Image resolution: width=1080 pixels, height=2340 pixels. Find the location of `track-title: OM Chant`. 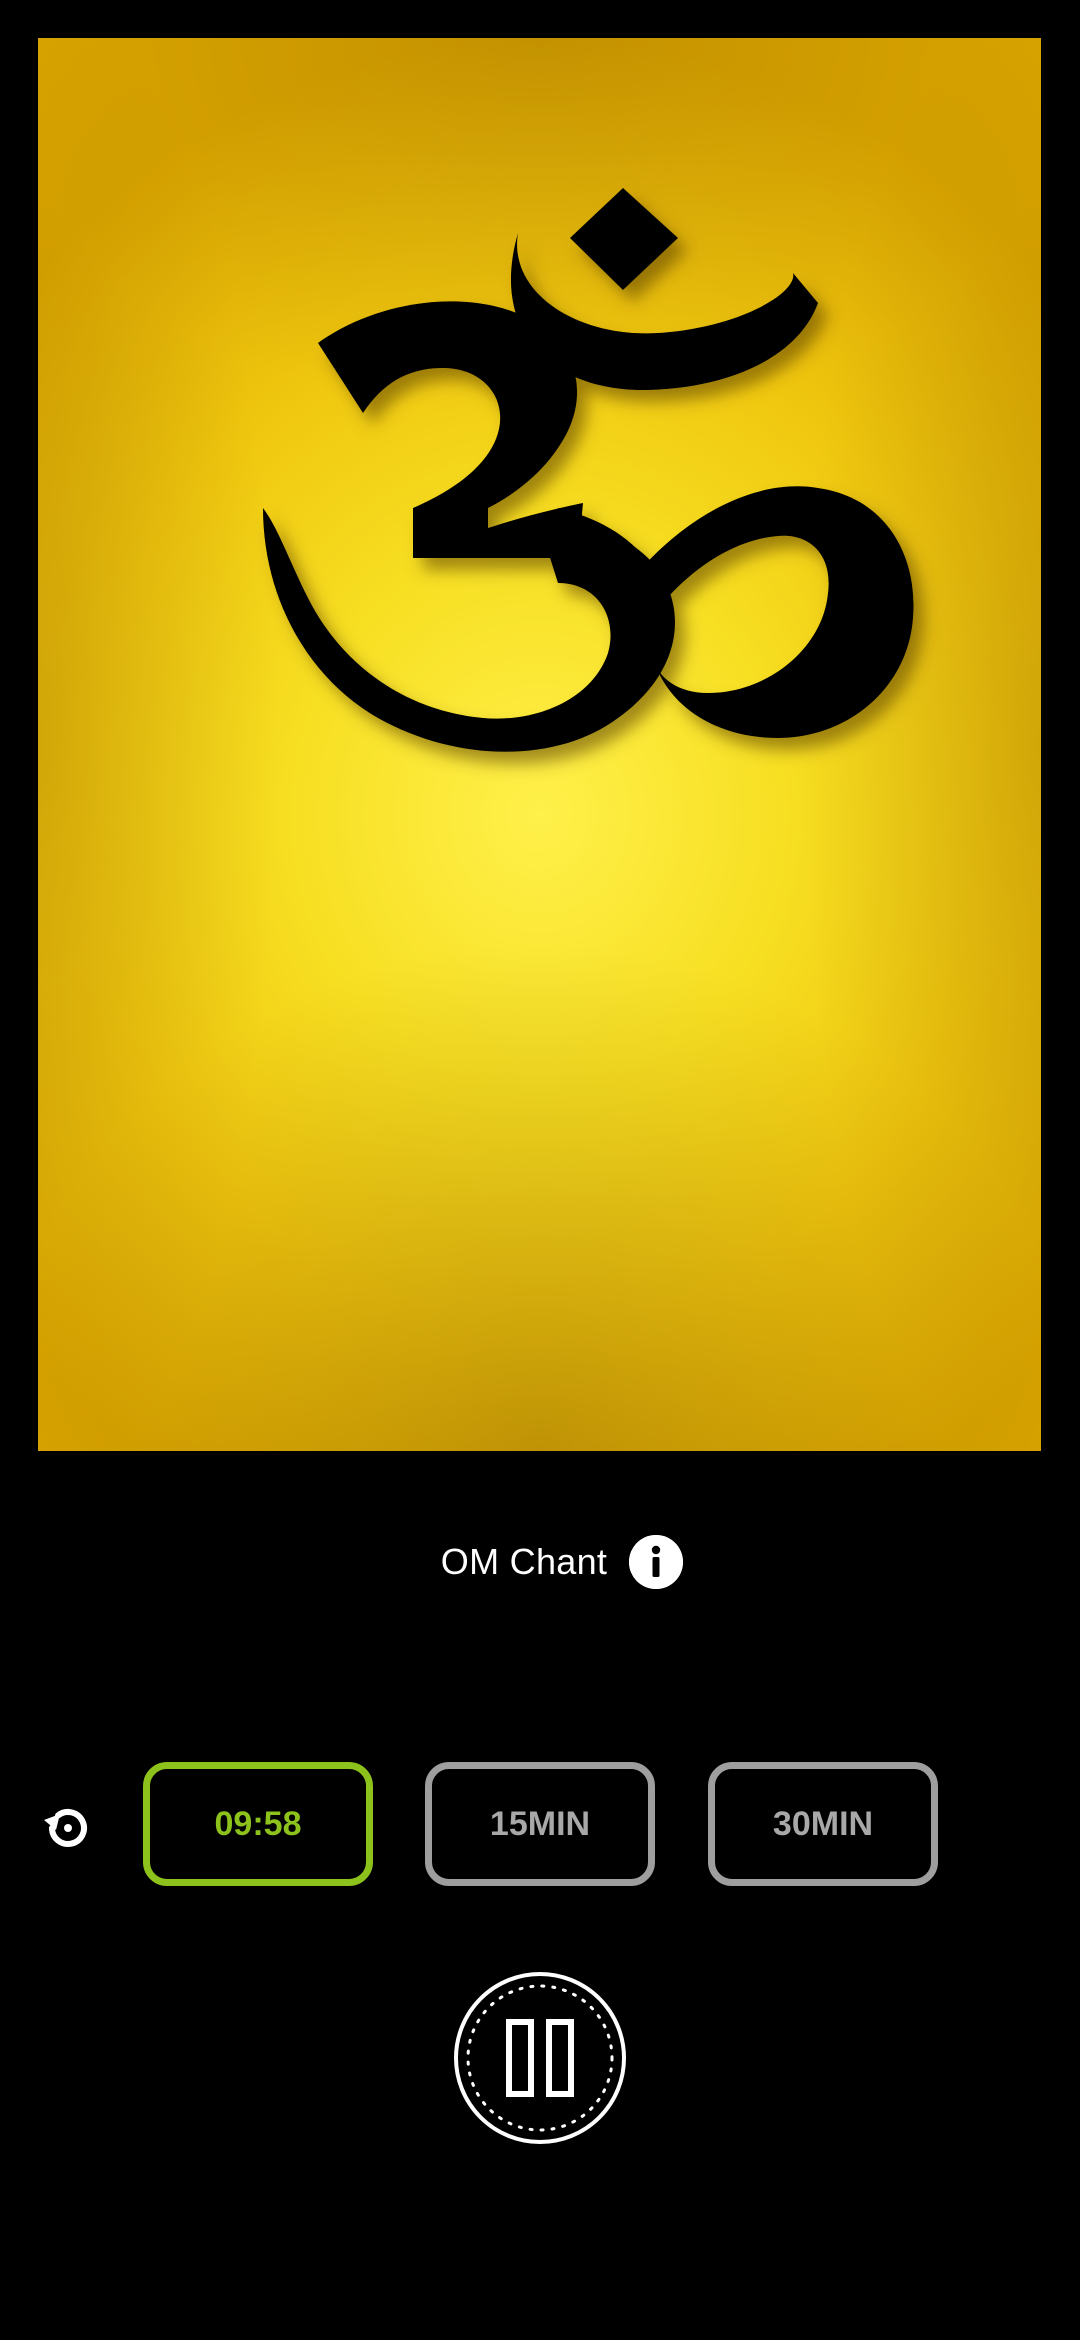

track-title: OM Chant is located at coordinates (524, 1561).